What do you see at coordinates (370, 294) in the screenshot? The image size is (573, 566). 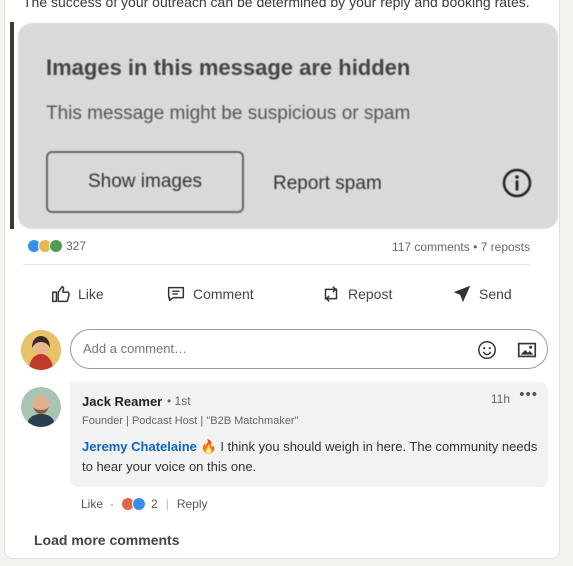 I see `repost-action-label: Repost` at bounding box center [370, 294].